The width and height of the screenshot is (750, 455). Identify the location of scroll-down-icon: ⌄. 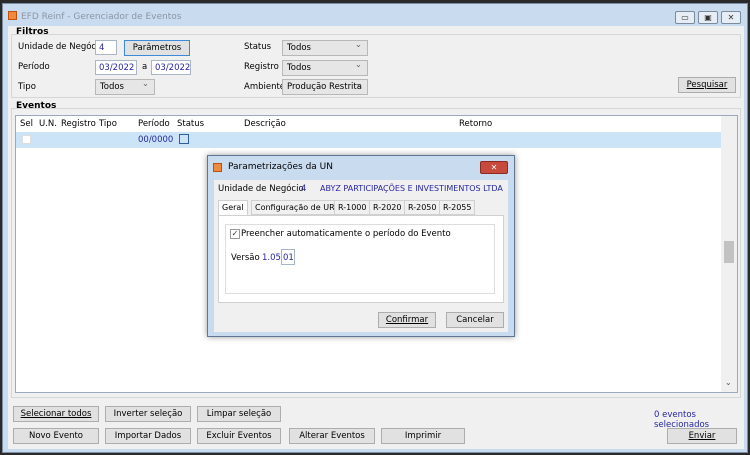
(728, 382).